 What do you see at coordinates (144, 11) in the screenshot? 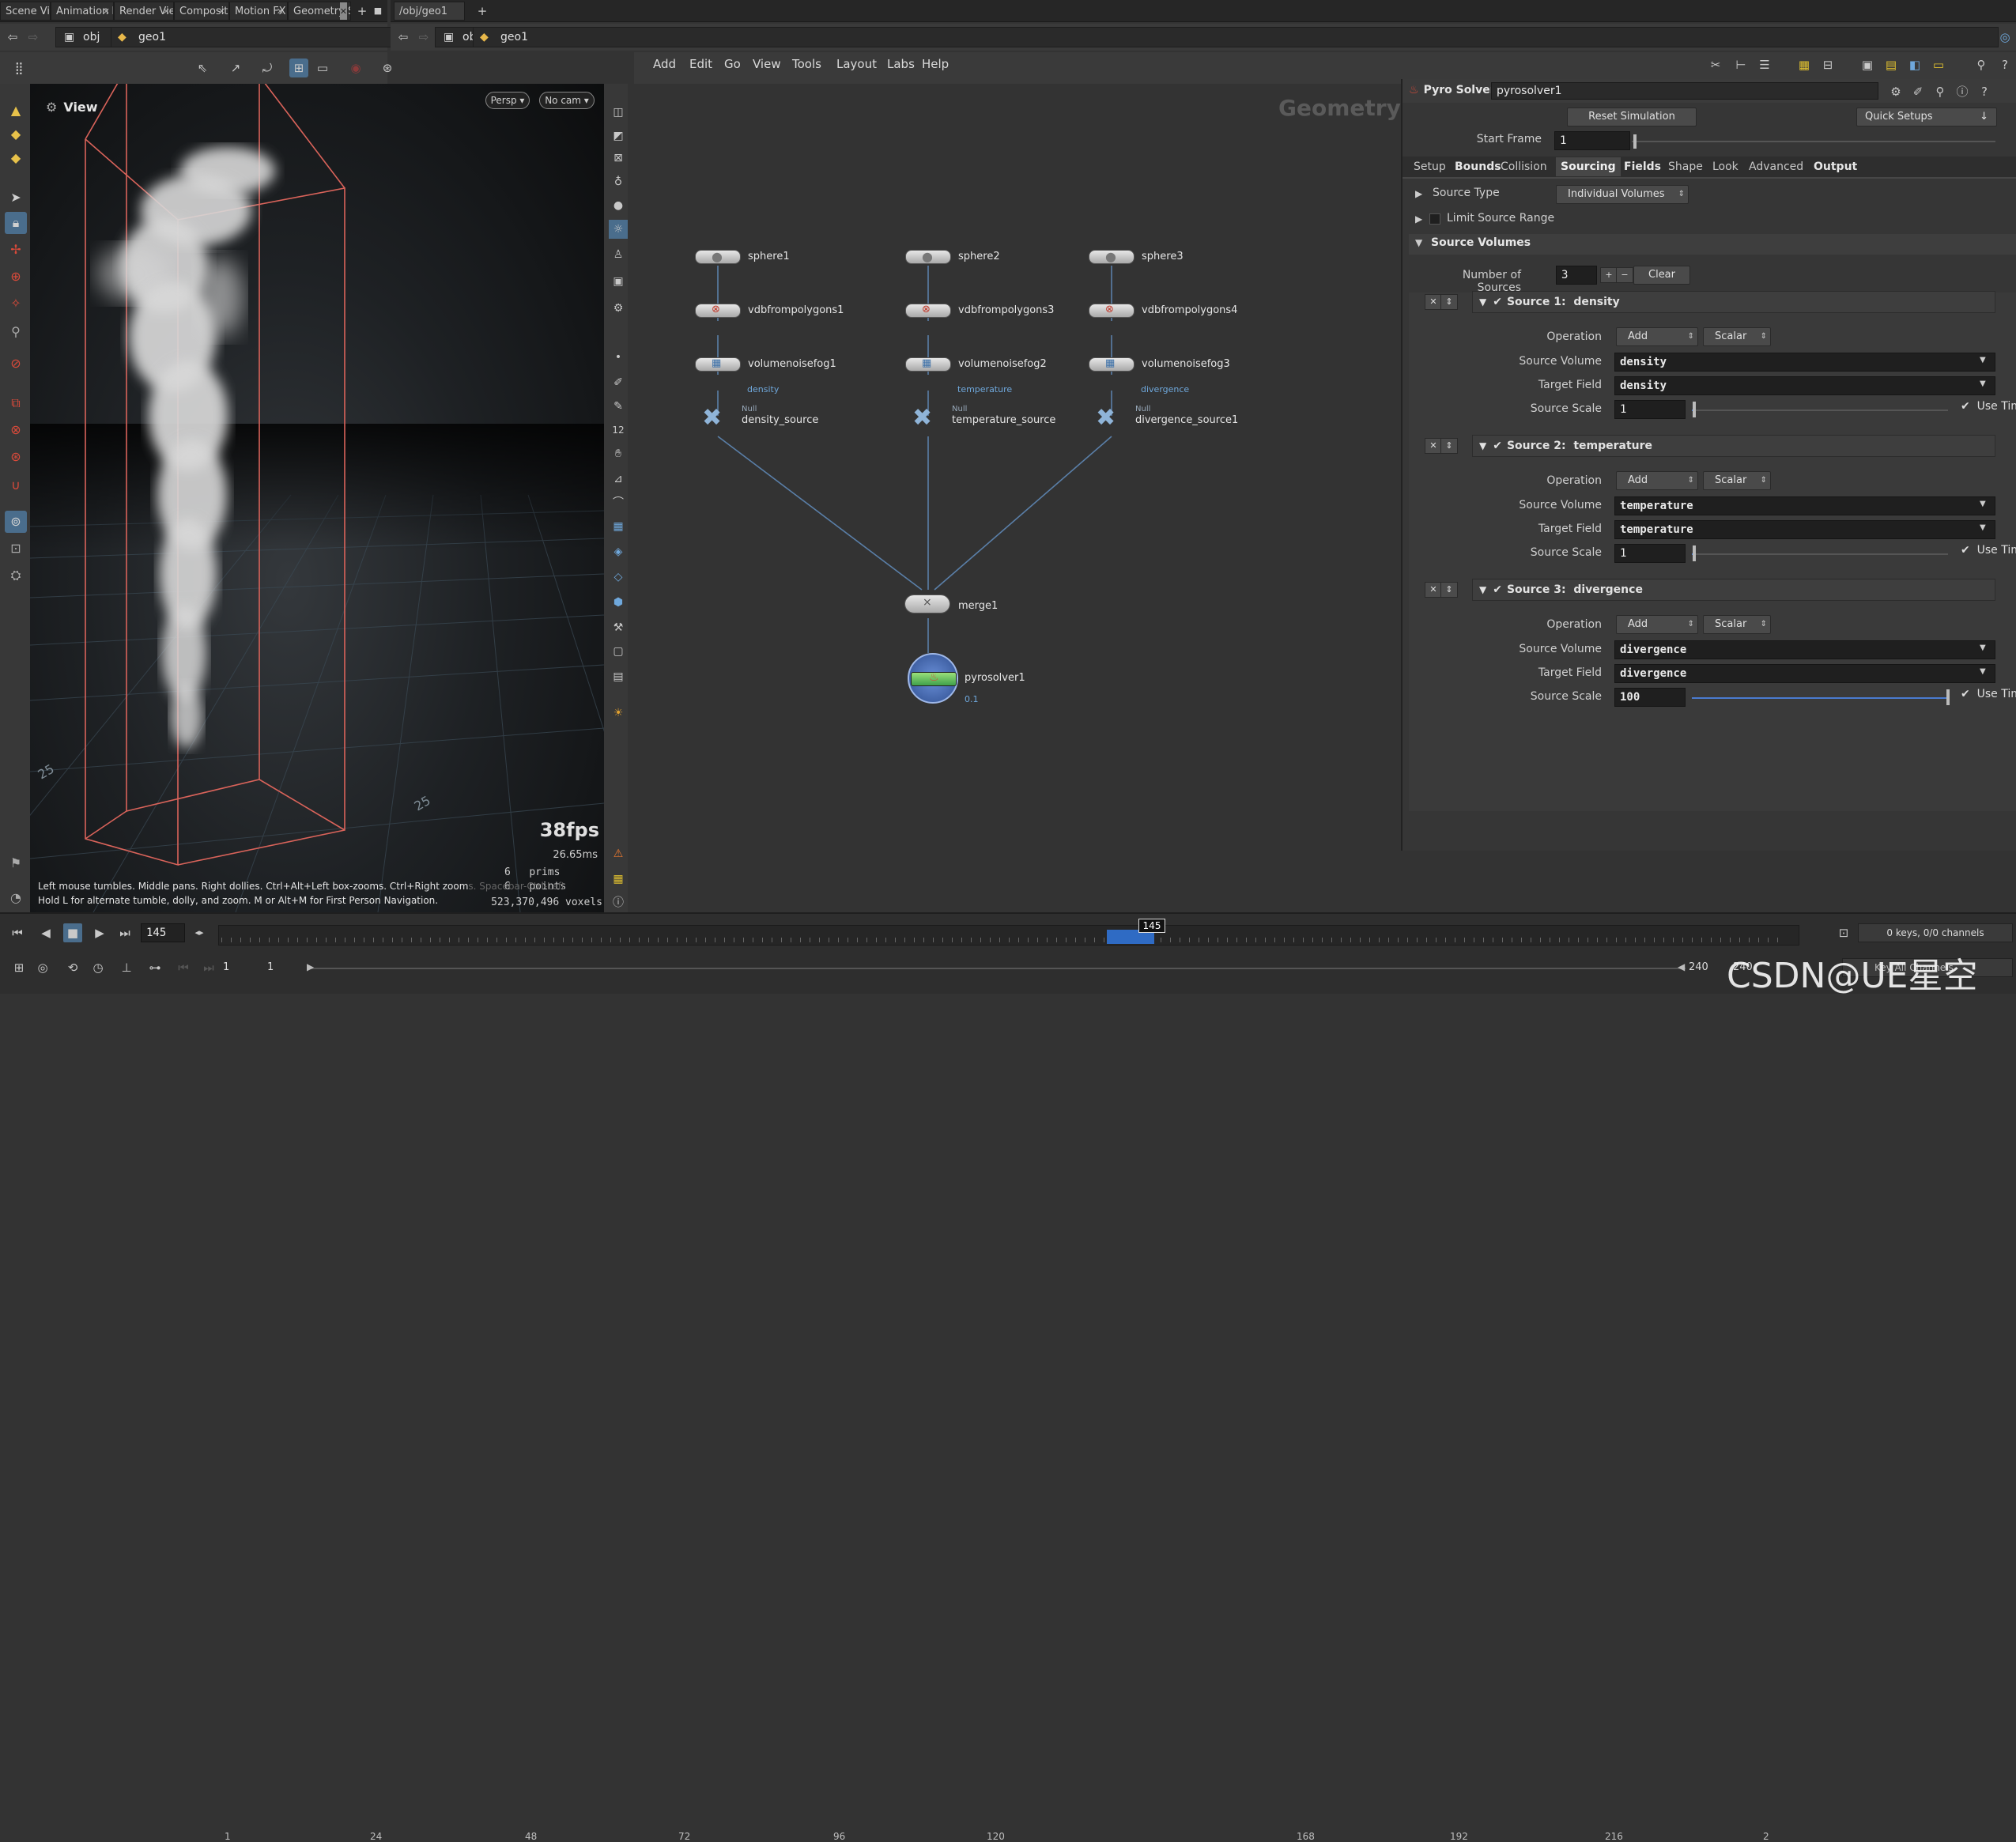
I see `tab-render-view: Render View✕` at bounding box center [144, 11].